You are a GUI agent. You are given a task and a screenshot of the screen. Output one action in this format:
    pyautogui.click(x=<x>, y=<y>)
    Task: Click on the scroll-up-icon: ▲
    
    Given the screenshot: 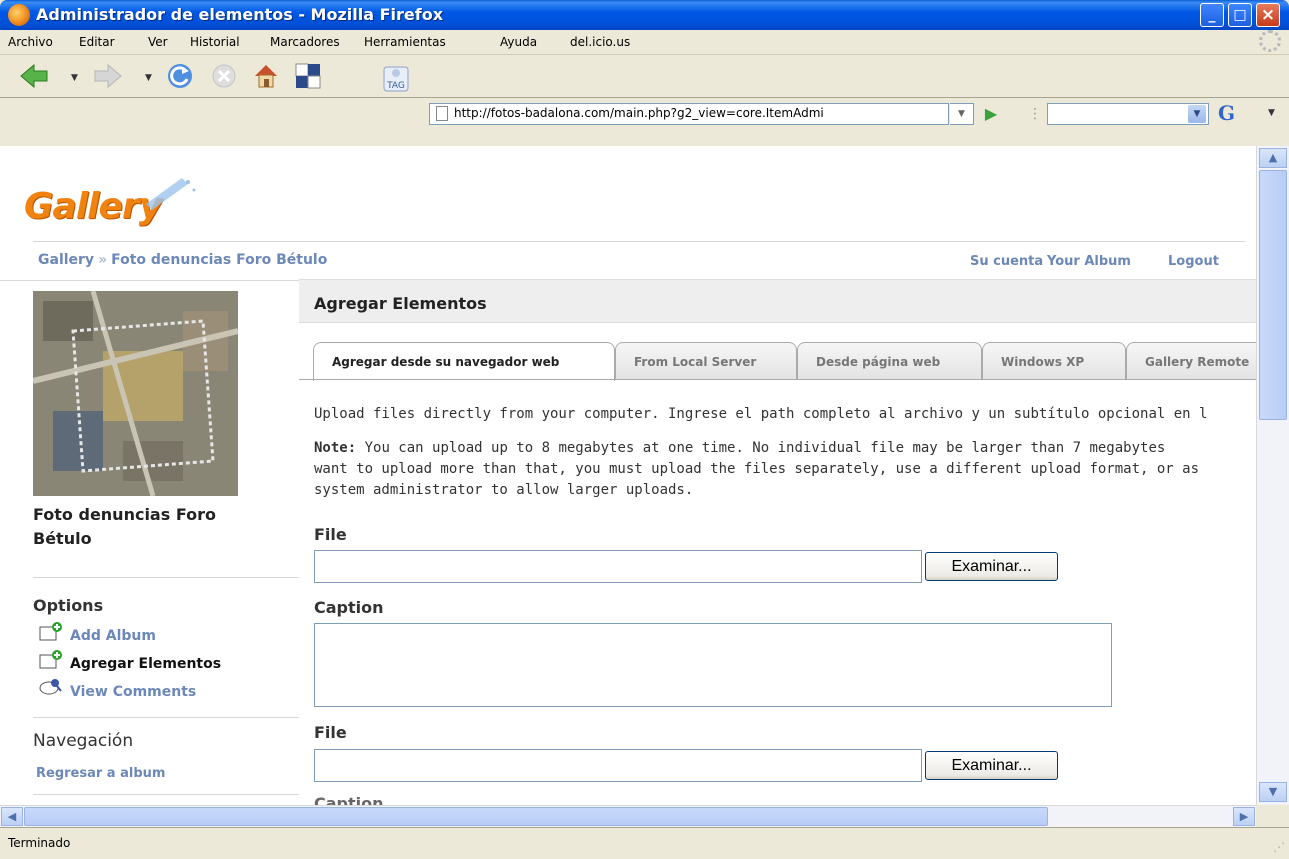 What is the action you would take?
    pyautogui.click(x=1273, y=158)
    